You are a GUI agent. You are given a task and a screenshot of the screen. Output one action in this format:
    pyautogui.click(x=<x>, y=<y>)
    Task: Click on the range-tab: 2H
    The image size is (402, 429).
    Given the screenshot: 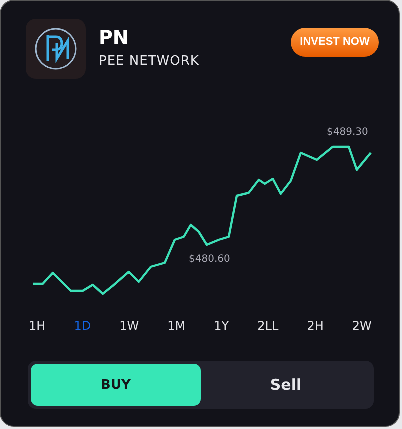 What is the action you would take?
    pyautogui.click(x=315, y=326)
    